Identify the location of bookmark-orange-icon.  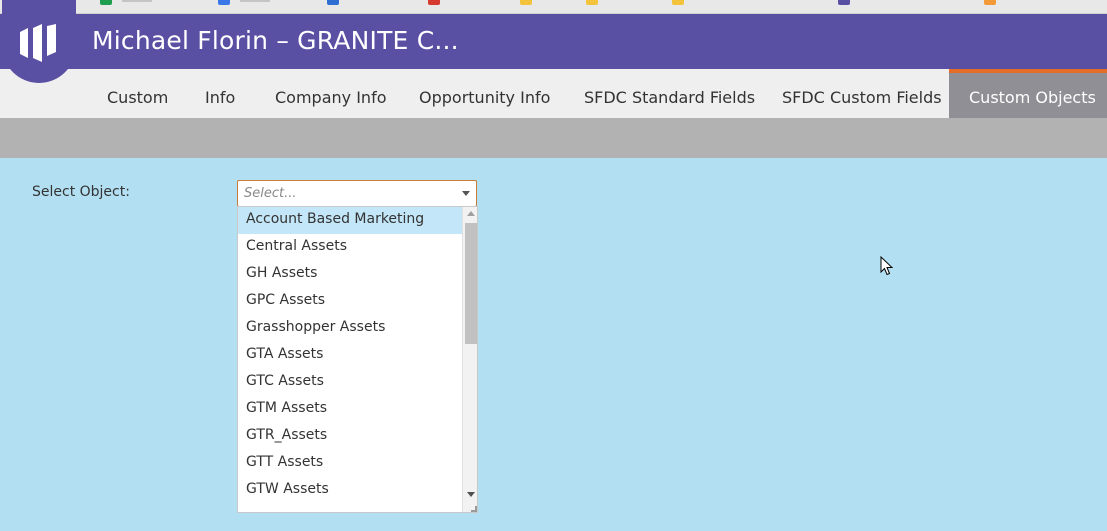
(990, 2).